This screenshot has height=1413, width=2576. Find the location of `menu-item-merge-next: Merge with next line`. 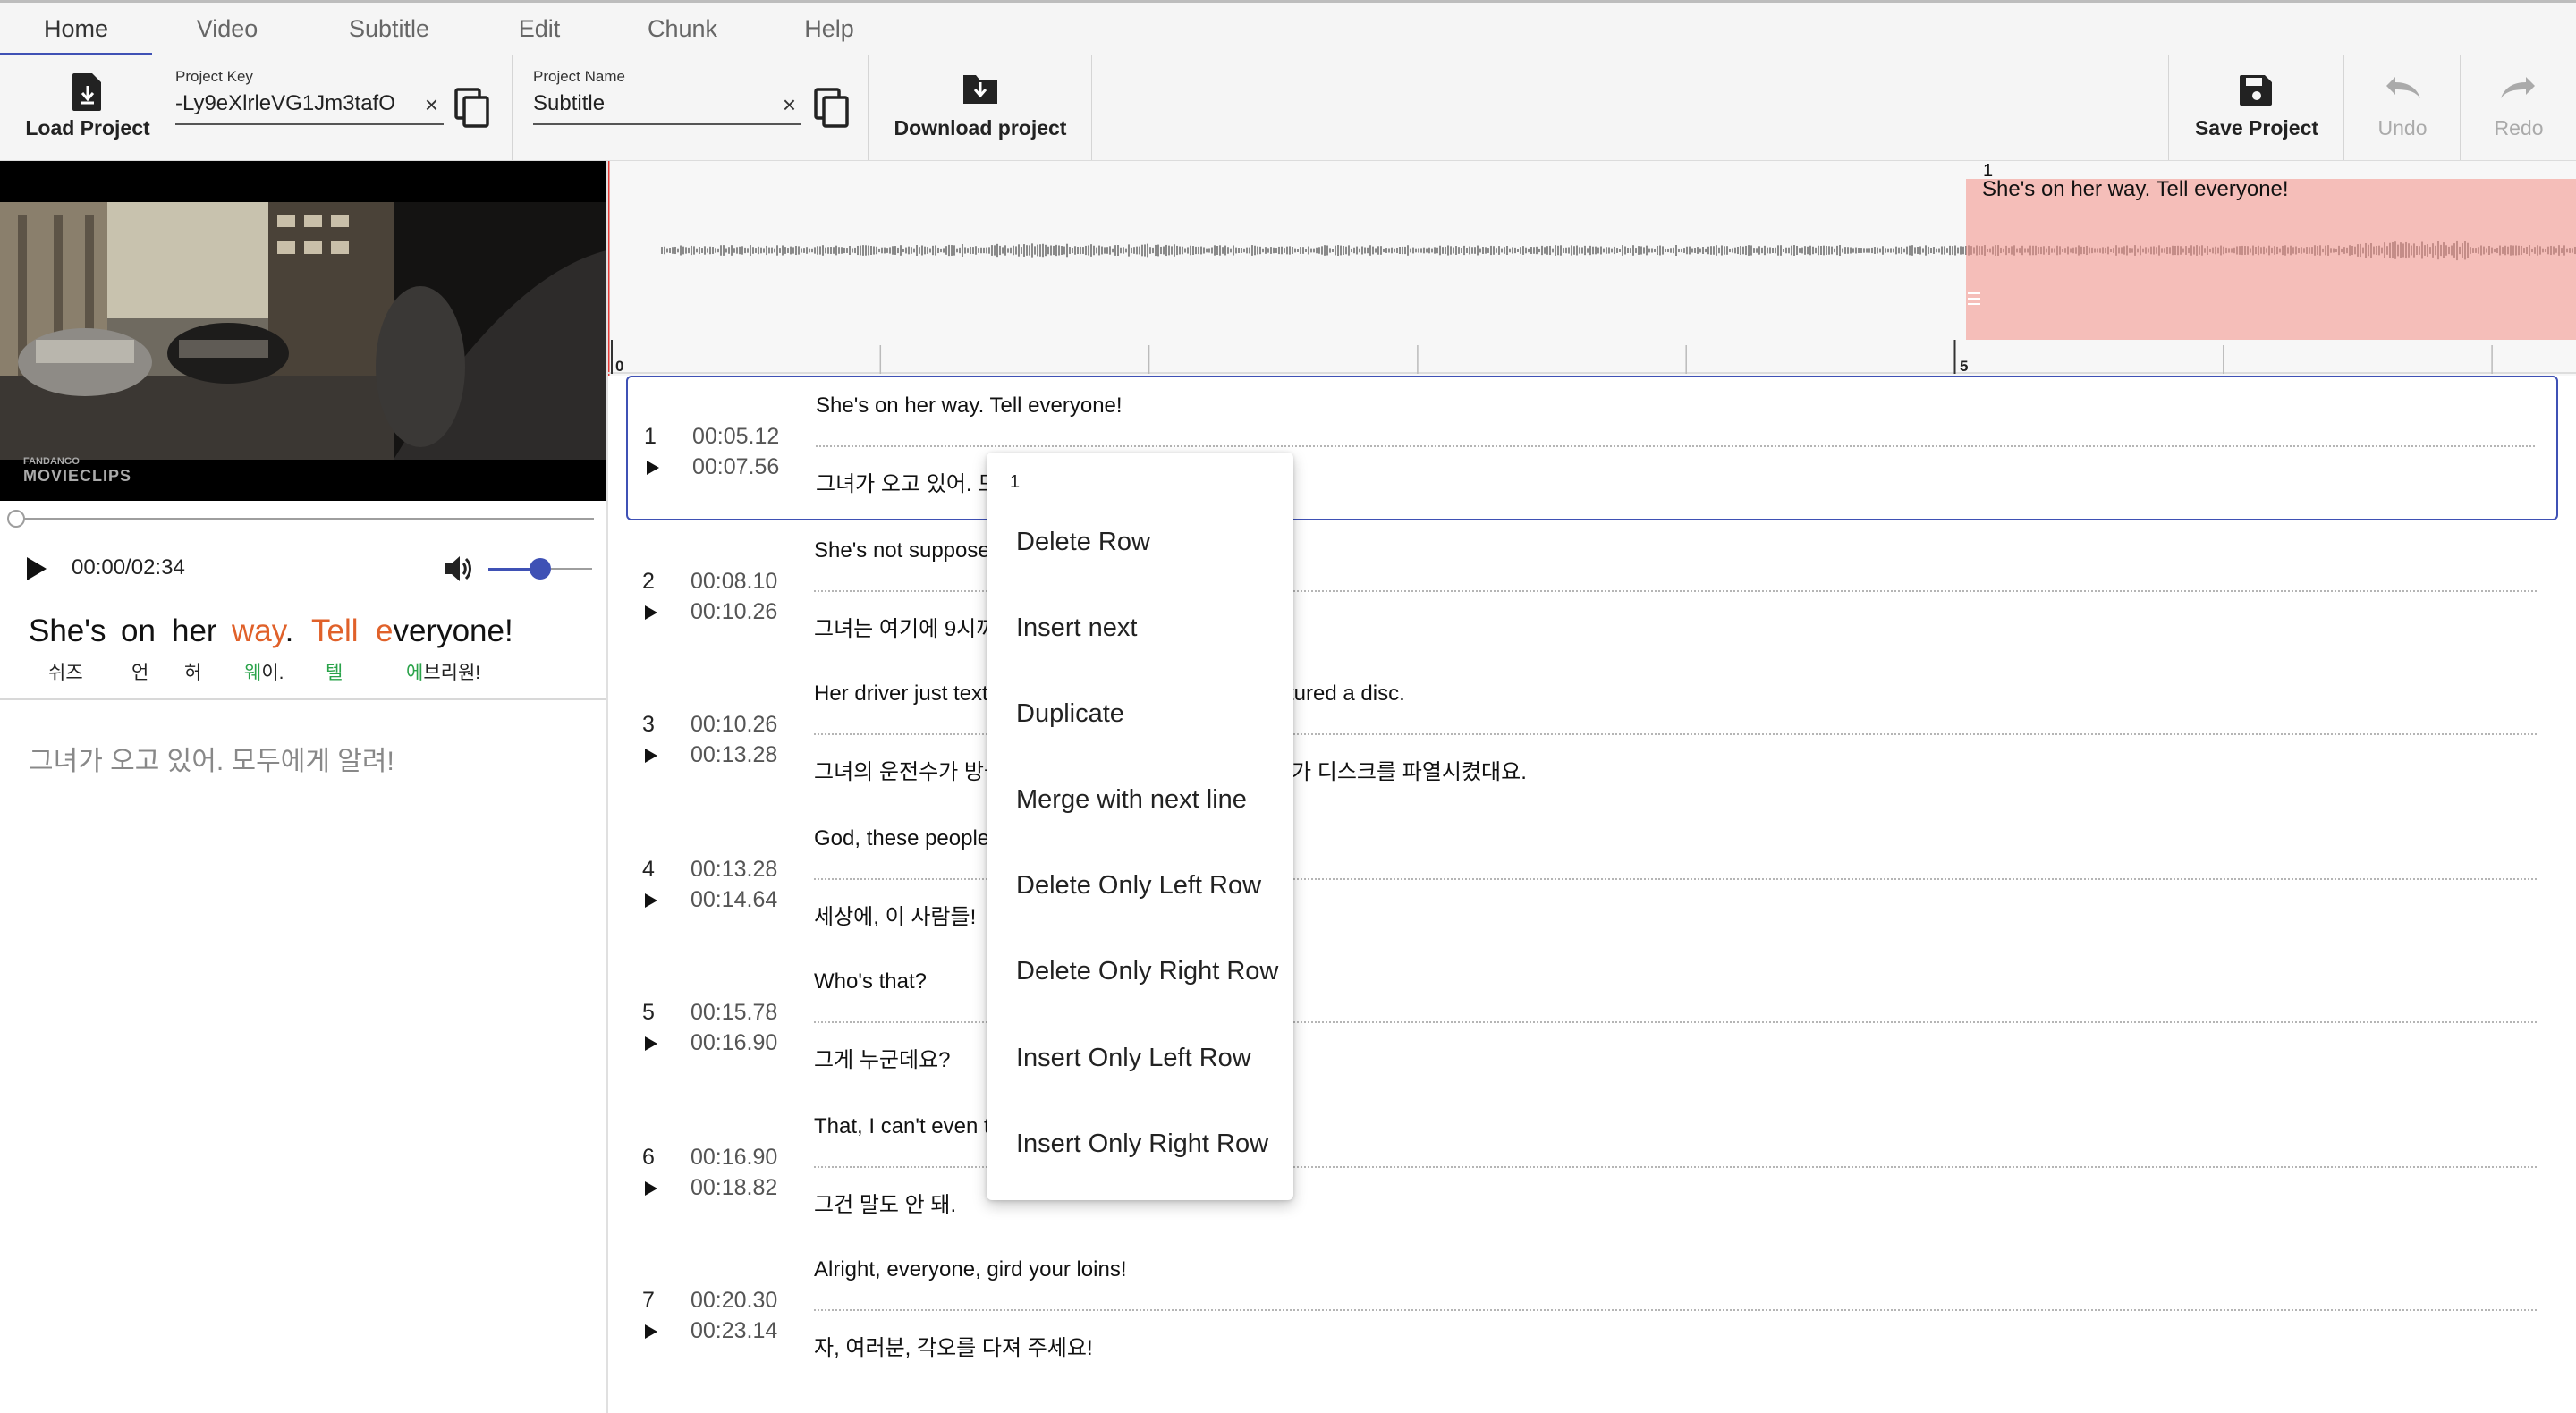

menu-item-merge-next: Merge with next line is located at coordinates (1131, 800).